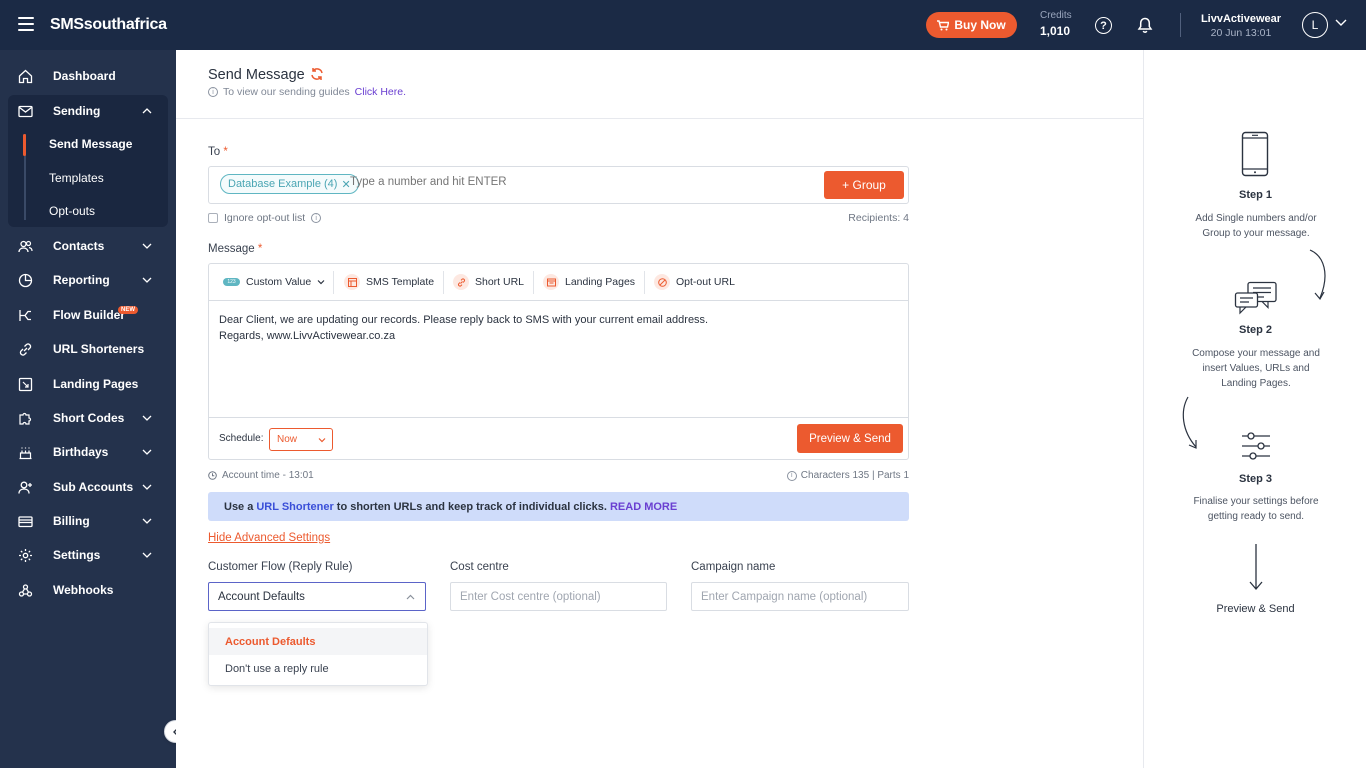 This screenshot has height=768, width=1366. What do you see at coordinates (26, 24) in the screenshot?
I see `menu-icon` at bounding box center [26, 24].